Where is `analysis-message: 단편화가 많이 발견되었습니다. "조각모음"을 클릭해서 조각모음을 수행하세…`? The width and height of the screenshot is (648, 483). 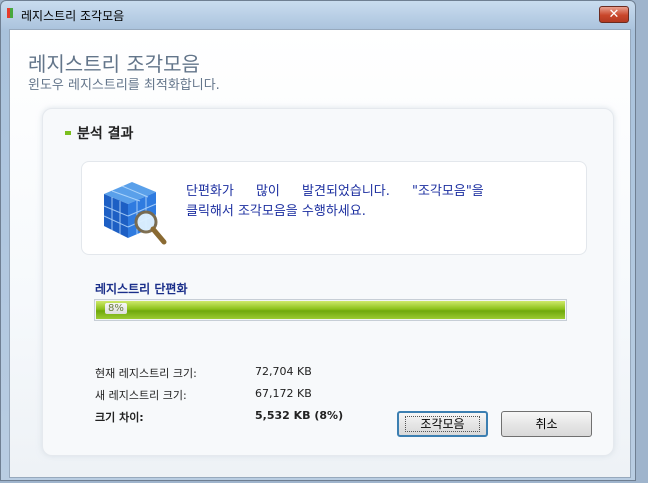 analysis-message: 단편화가 많이 발견되었습니다. "조각모음"을 클릭해서 조각모음을 수행하세… is located at coordinates (381, 202).